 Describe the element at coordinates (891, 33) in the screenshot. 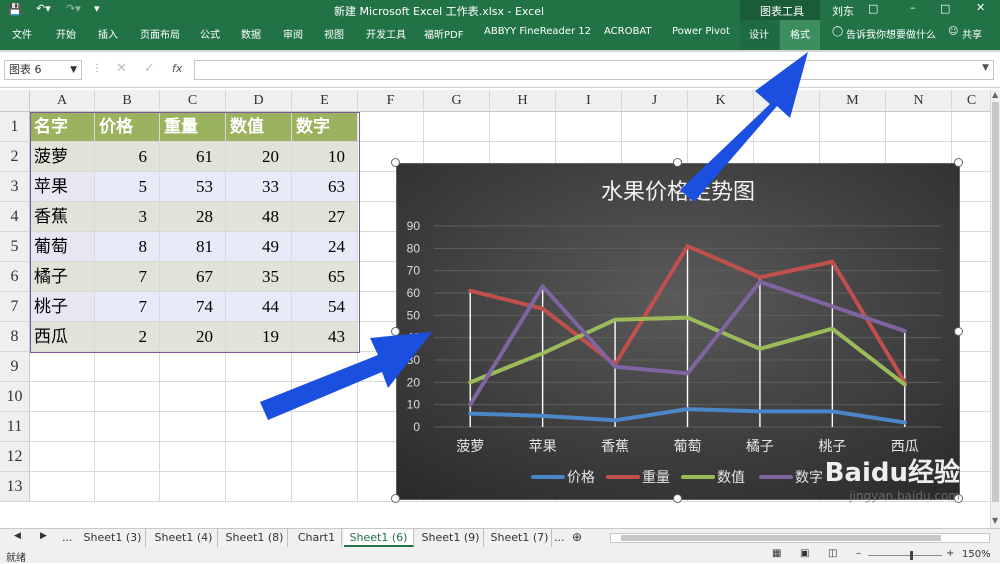

I see `tell-me-input: 告诉我你想要做什么` at that location.